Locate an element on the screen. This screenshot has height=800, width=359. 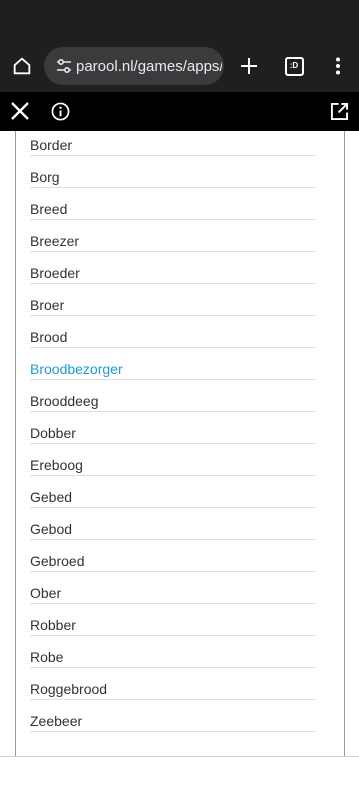
divider is located at coordinates (179, 756).